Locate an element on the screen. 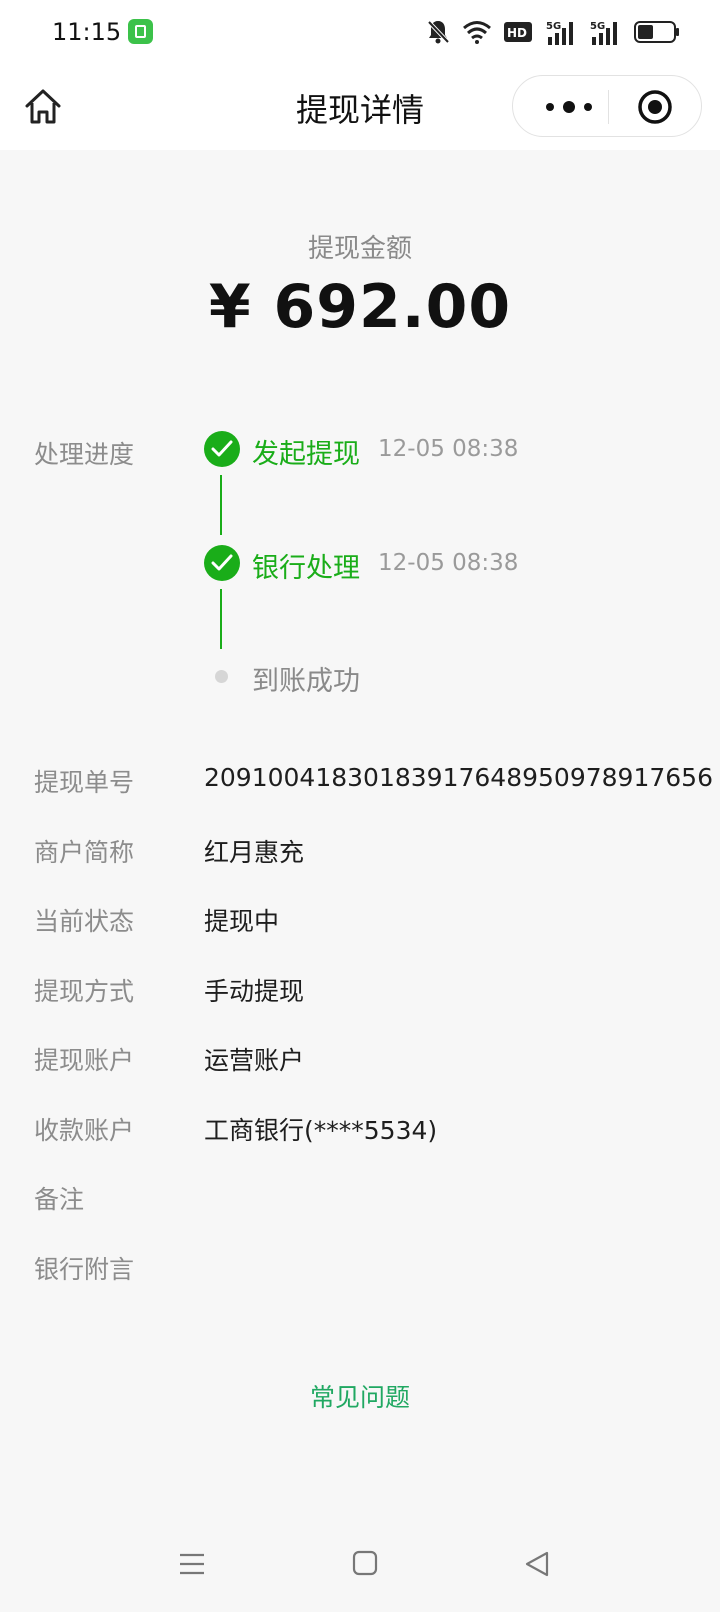 The width and height of the screenshot is (720, 1612). step-name: 发起提现 is located at coordinates (306, 454).